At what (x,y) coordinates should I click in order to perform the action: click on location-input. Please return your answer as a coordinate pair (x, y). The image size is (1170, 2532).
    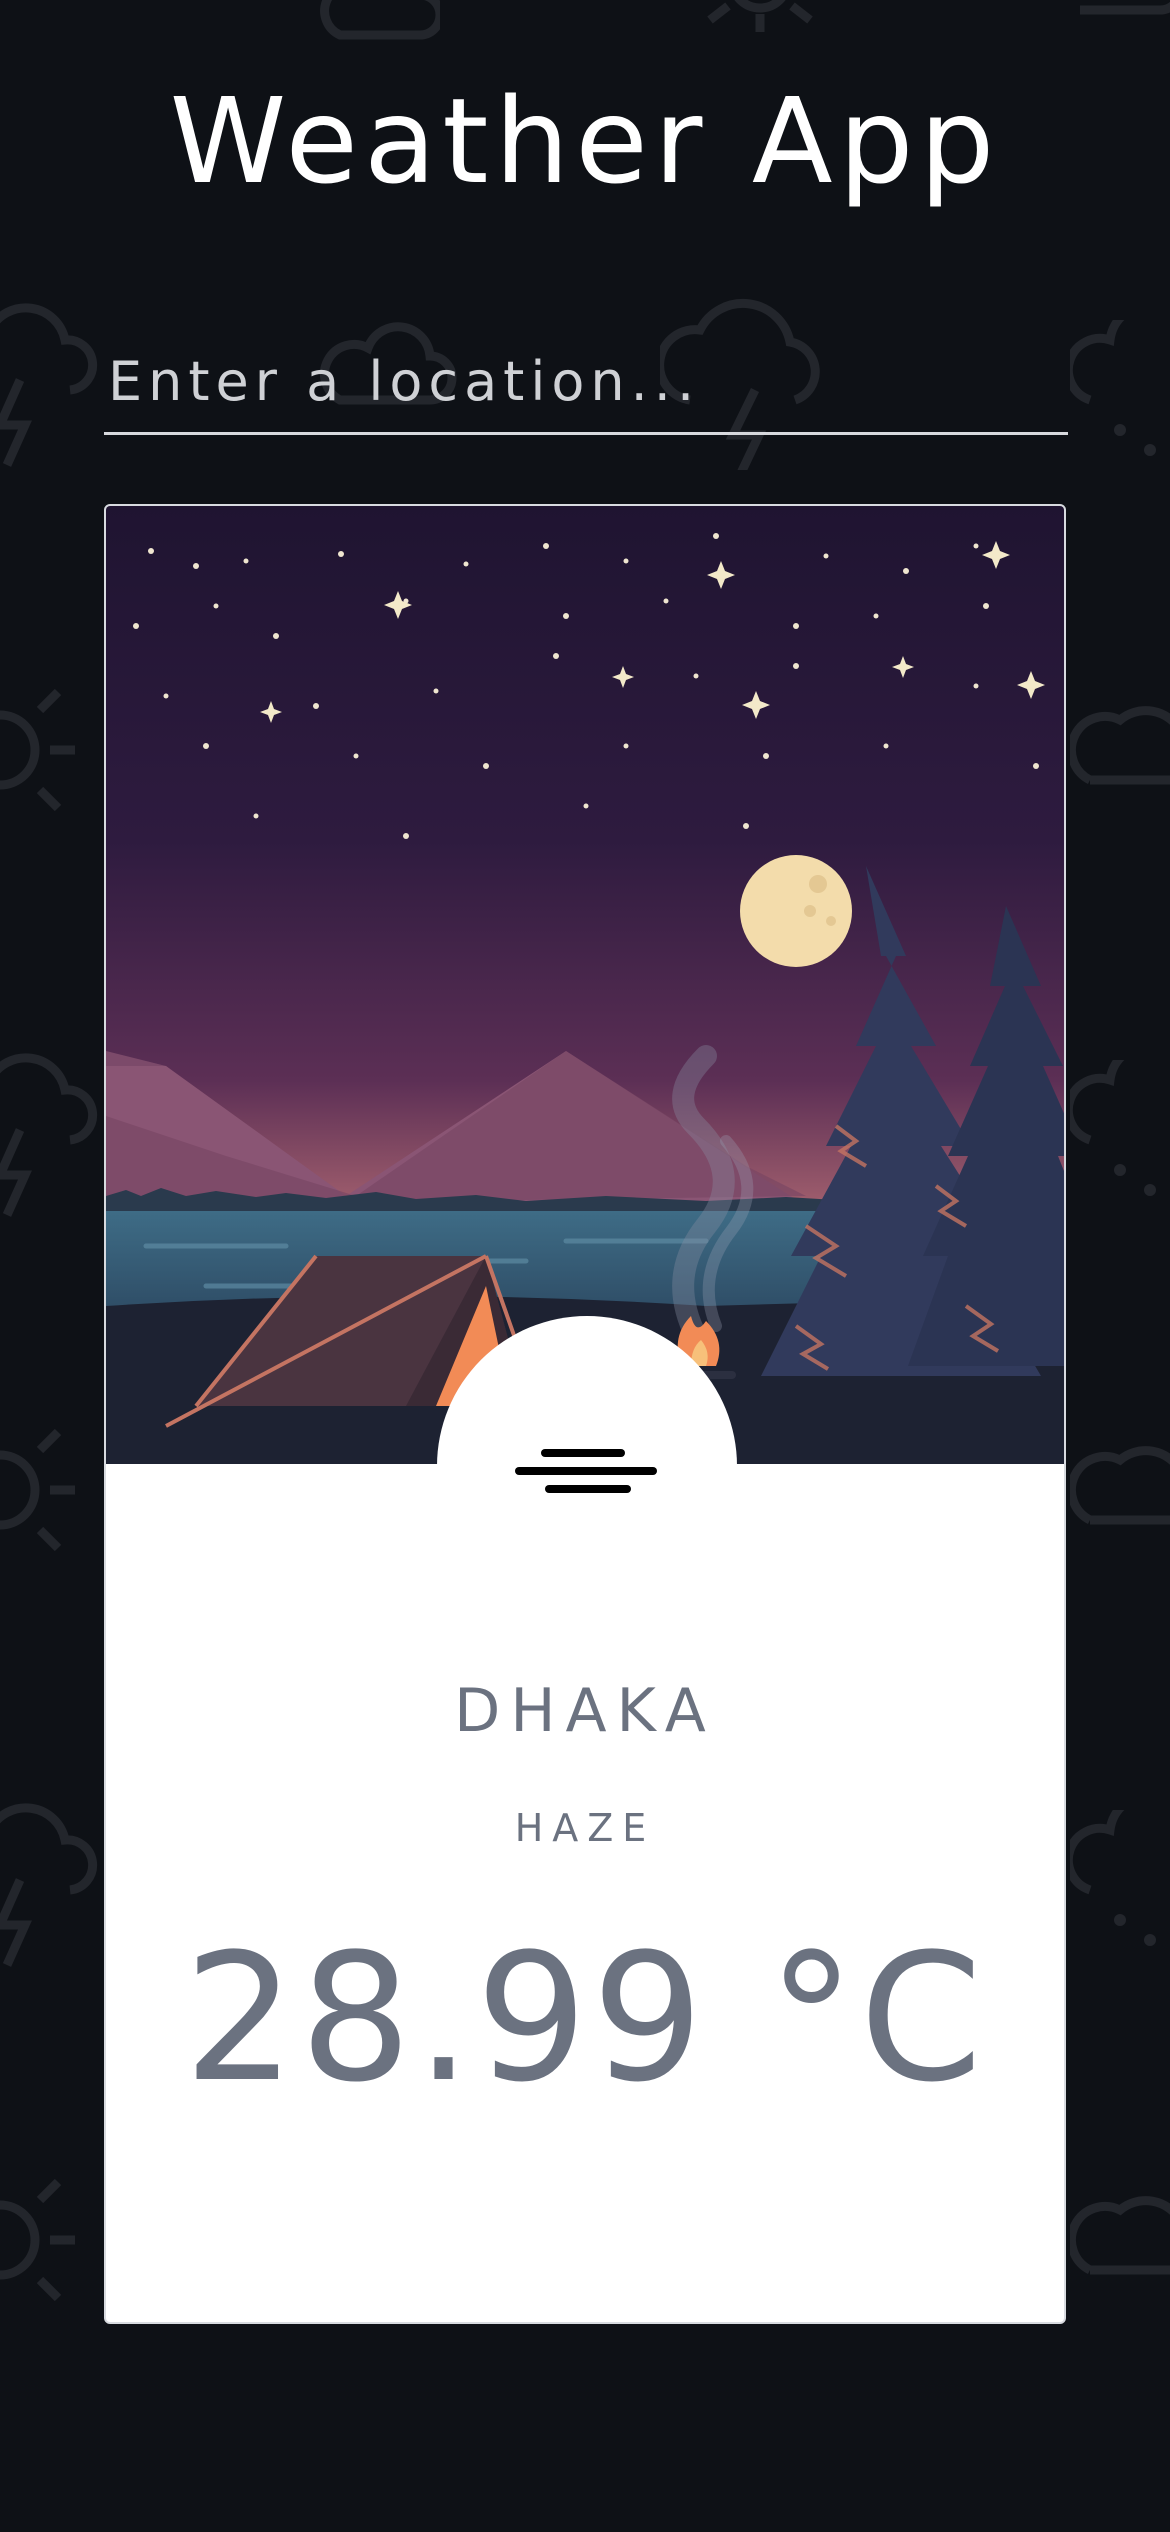
    Looking at the image, I should click on (586, 381).